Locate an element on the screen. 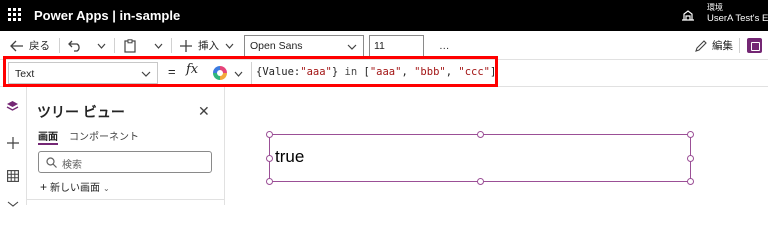 This screenshot has width=768, height=240. font-size-input: 11 is located at coordinates (396, 46).